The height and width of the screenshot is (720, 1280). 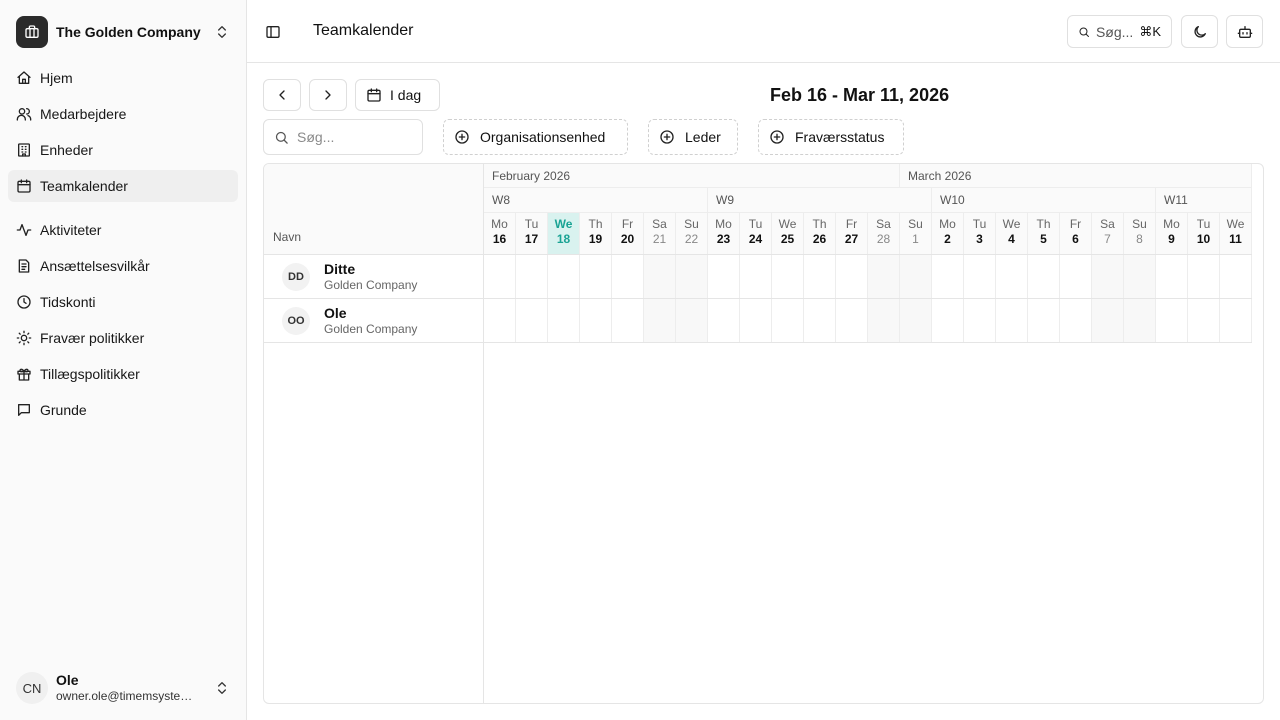 What do you see at coordinates (831, 137) in the screenshot?
I see `filter-fravaersstatus: Fraværsstatus` at bounding box center [831, 137].